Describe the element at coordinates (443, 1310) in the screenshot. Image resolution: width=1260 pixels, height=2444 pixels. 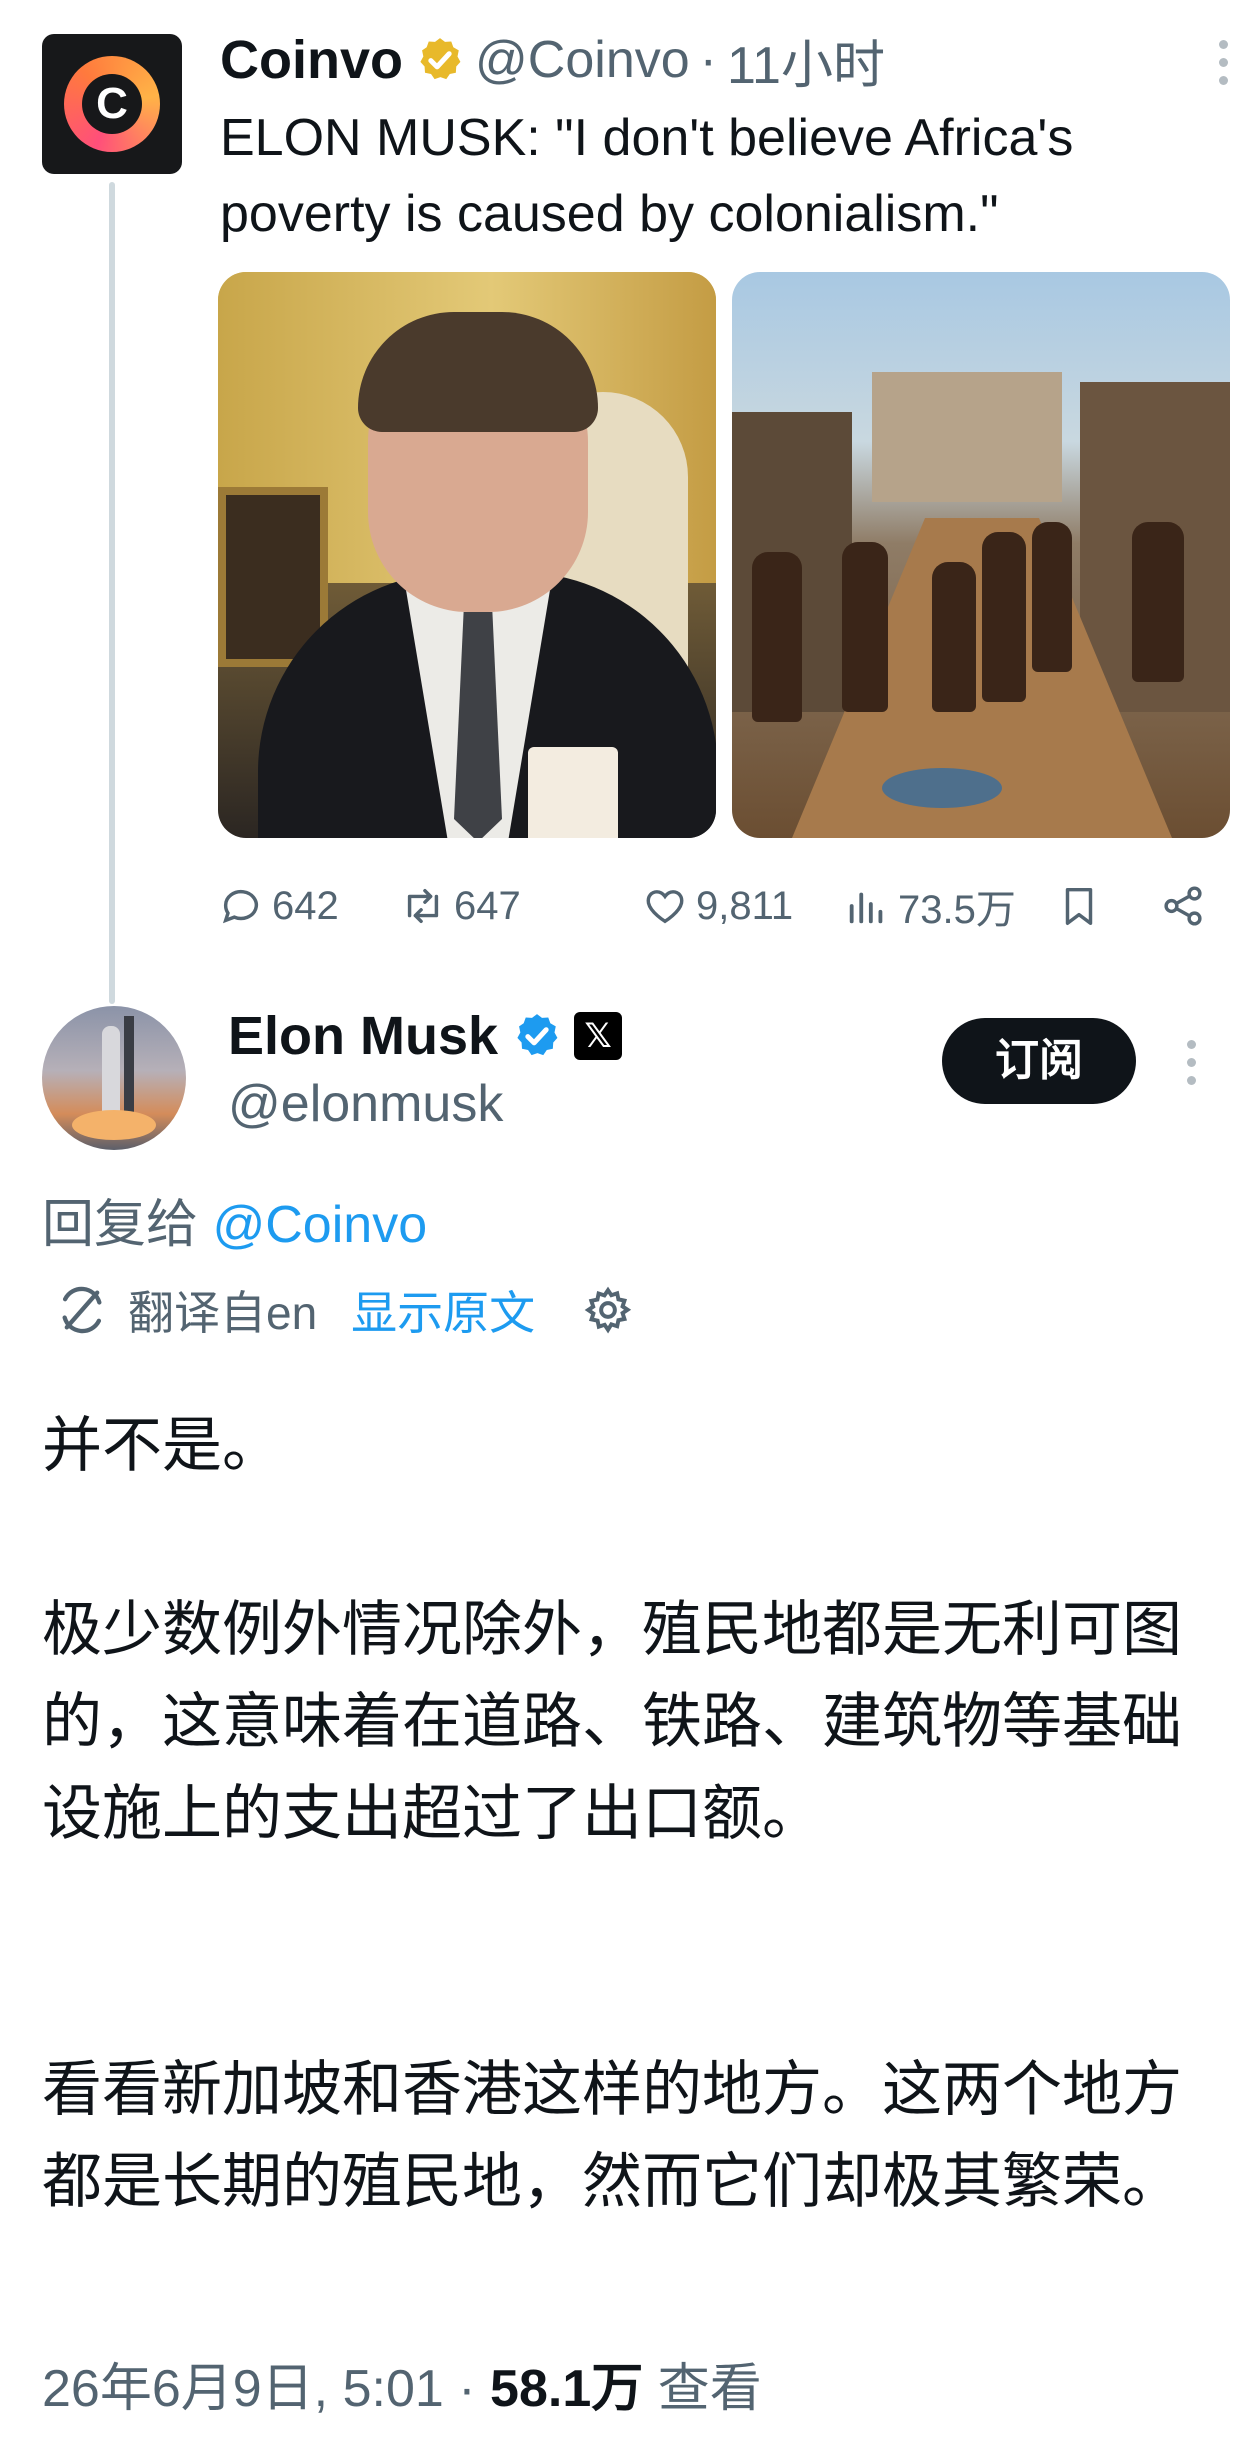
I see `show-original-link: 显示原文` at that location.